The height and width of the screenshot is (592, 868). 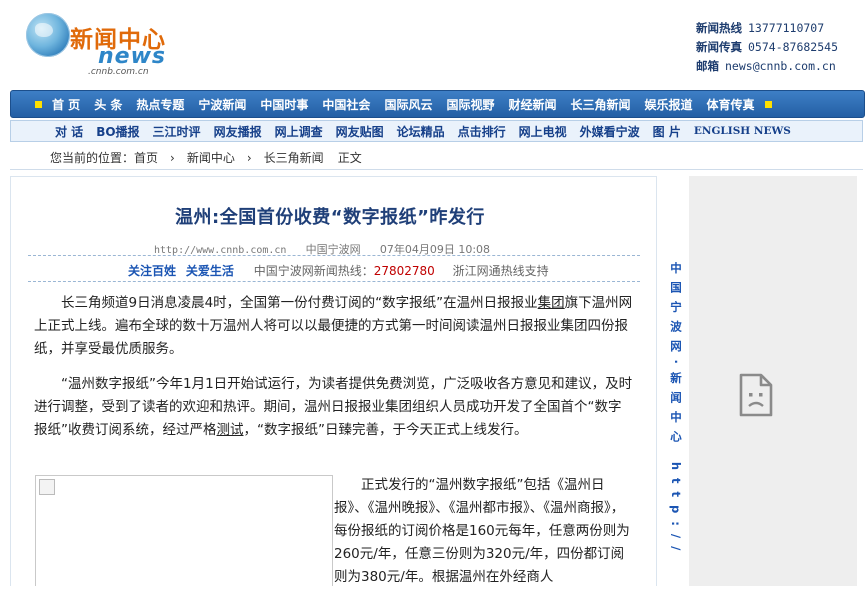 I want to click on broken-document-icon, so click(x=756, y=395).